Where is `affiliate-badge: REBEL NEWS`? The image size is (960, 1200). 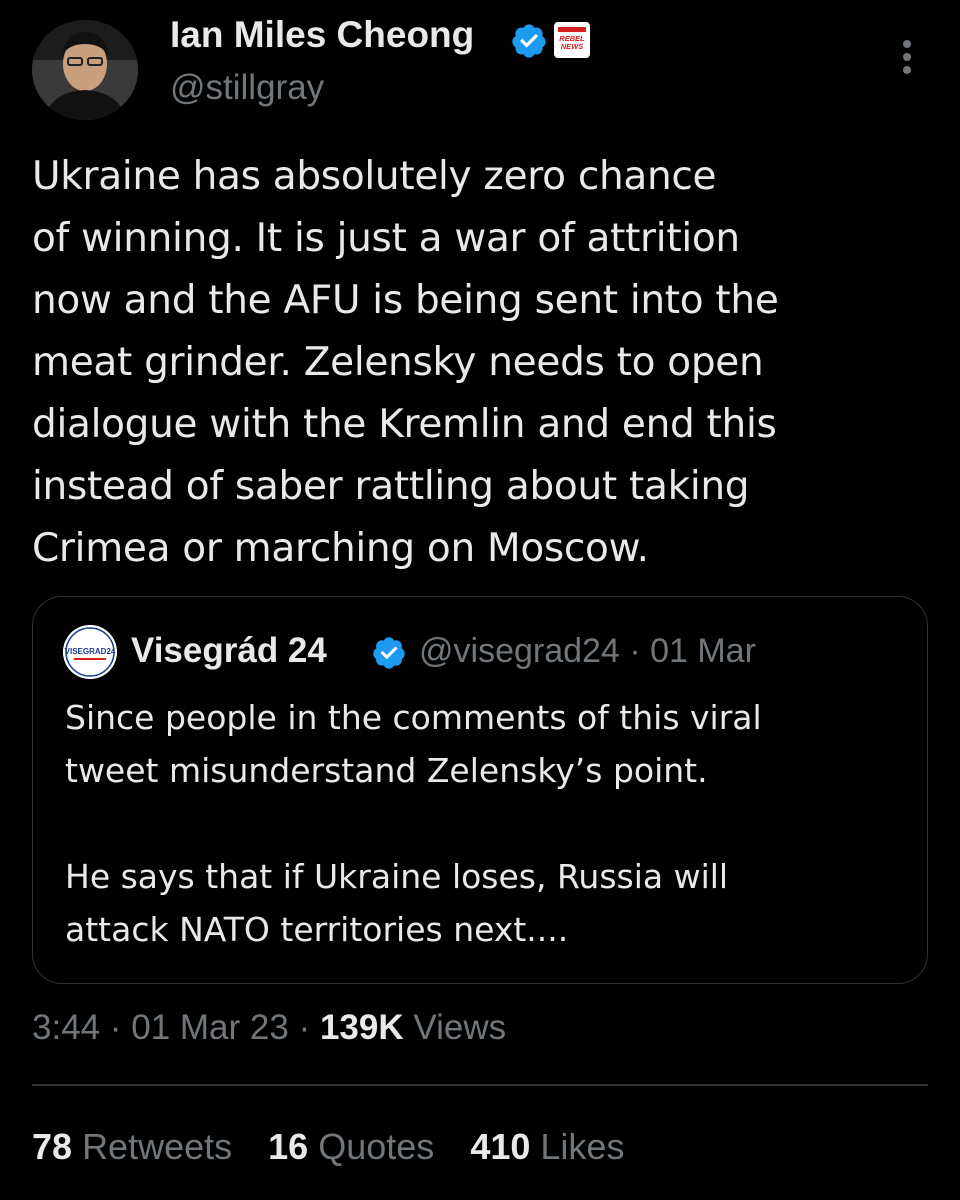
affiliate-badge: REBEL NEWS is located at coordinates (572, 40).